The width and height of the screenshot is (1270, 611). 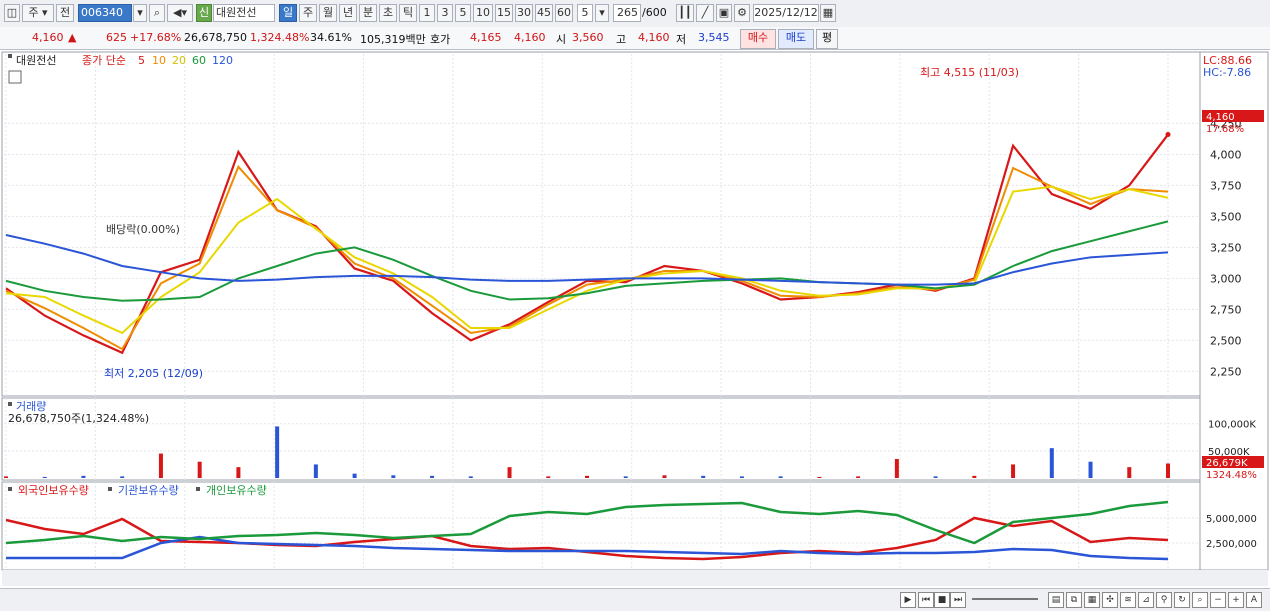 I want to click on price-tick-label: 2,250, so click(x=1226, y=371).